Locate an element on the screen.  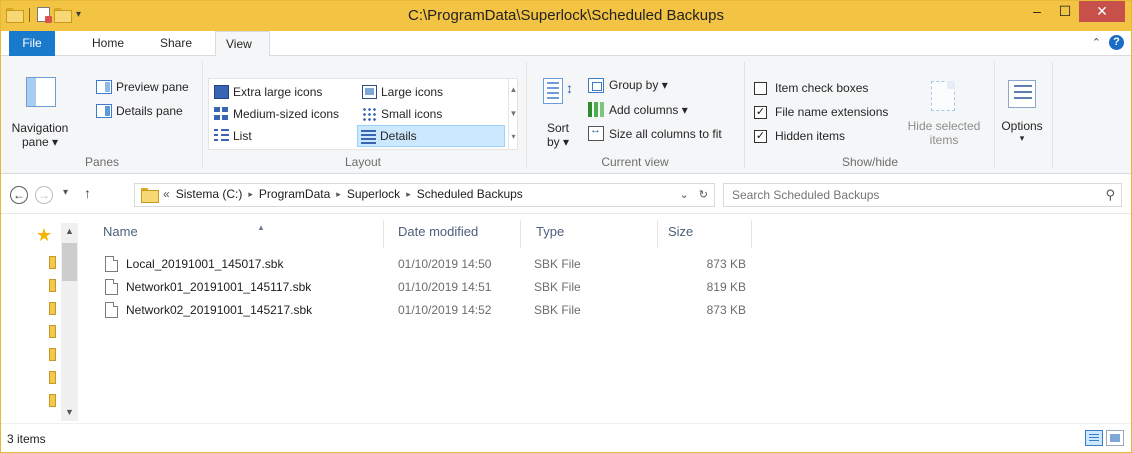
small-icons-option: Small icons is located at coordinates (400, 114).